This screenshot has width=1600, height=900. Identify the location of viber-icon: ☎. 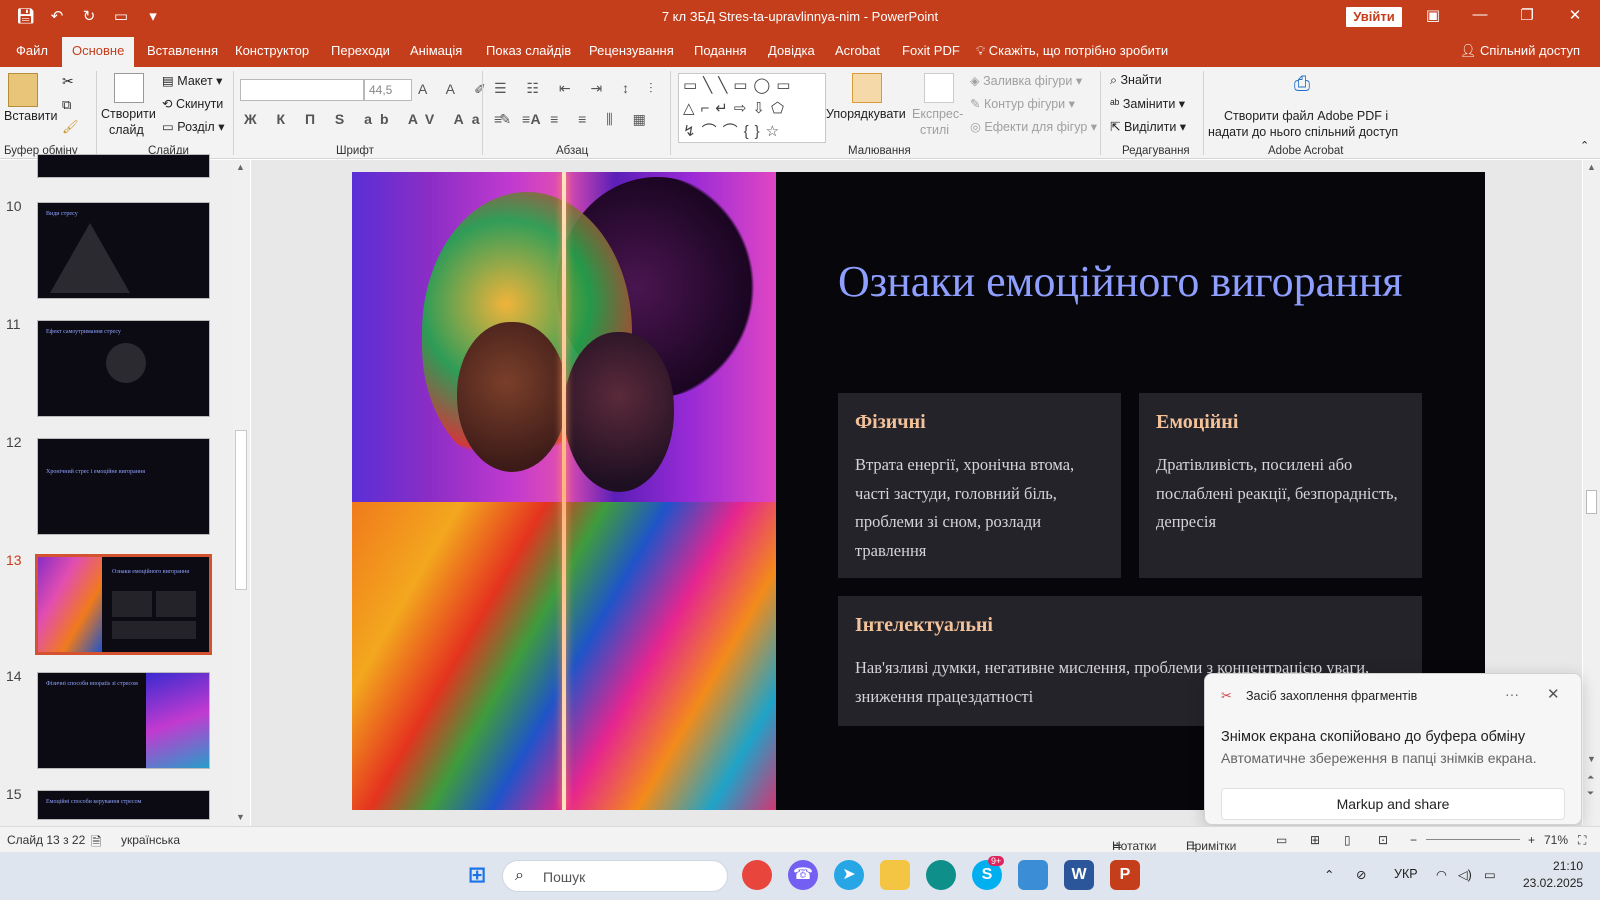
(803, 875).